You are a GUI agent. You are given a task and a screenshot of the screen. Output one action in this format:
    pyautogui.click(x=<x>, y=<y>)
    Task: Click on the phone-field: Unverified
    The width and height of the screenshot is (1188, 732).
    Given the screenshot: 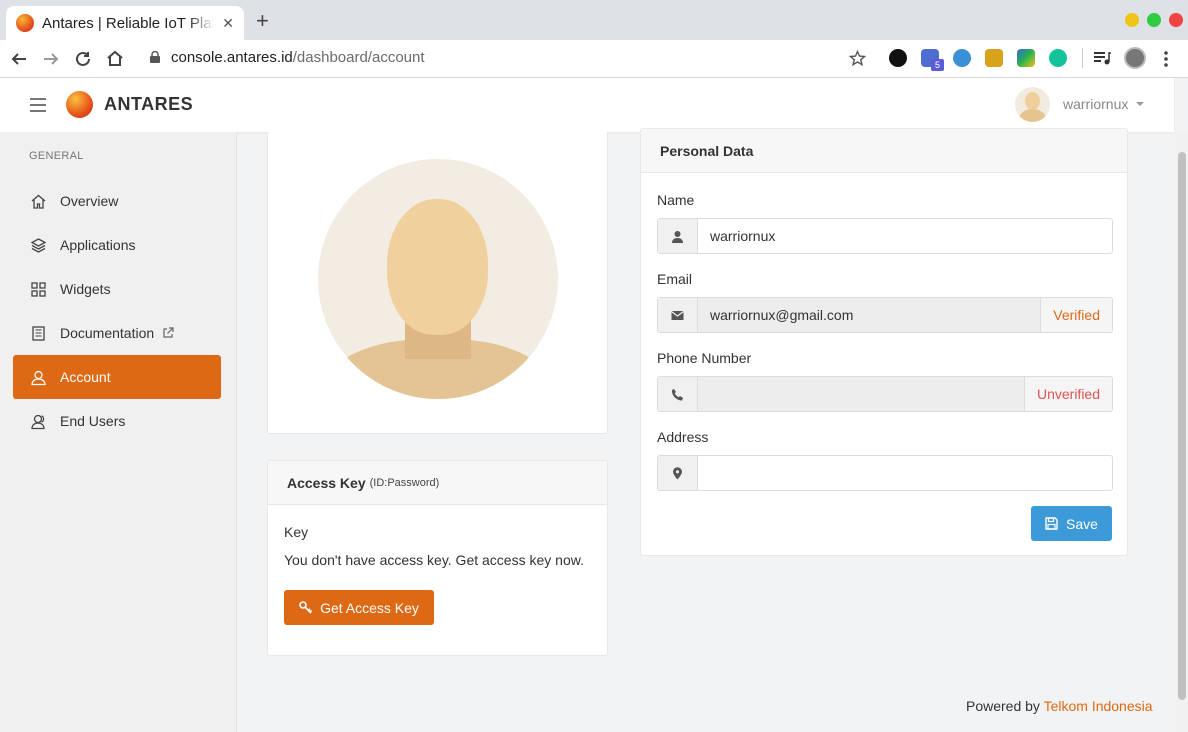 What is the action you would take?
    pyautogui.click(x=885, y=394)
    